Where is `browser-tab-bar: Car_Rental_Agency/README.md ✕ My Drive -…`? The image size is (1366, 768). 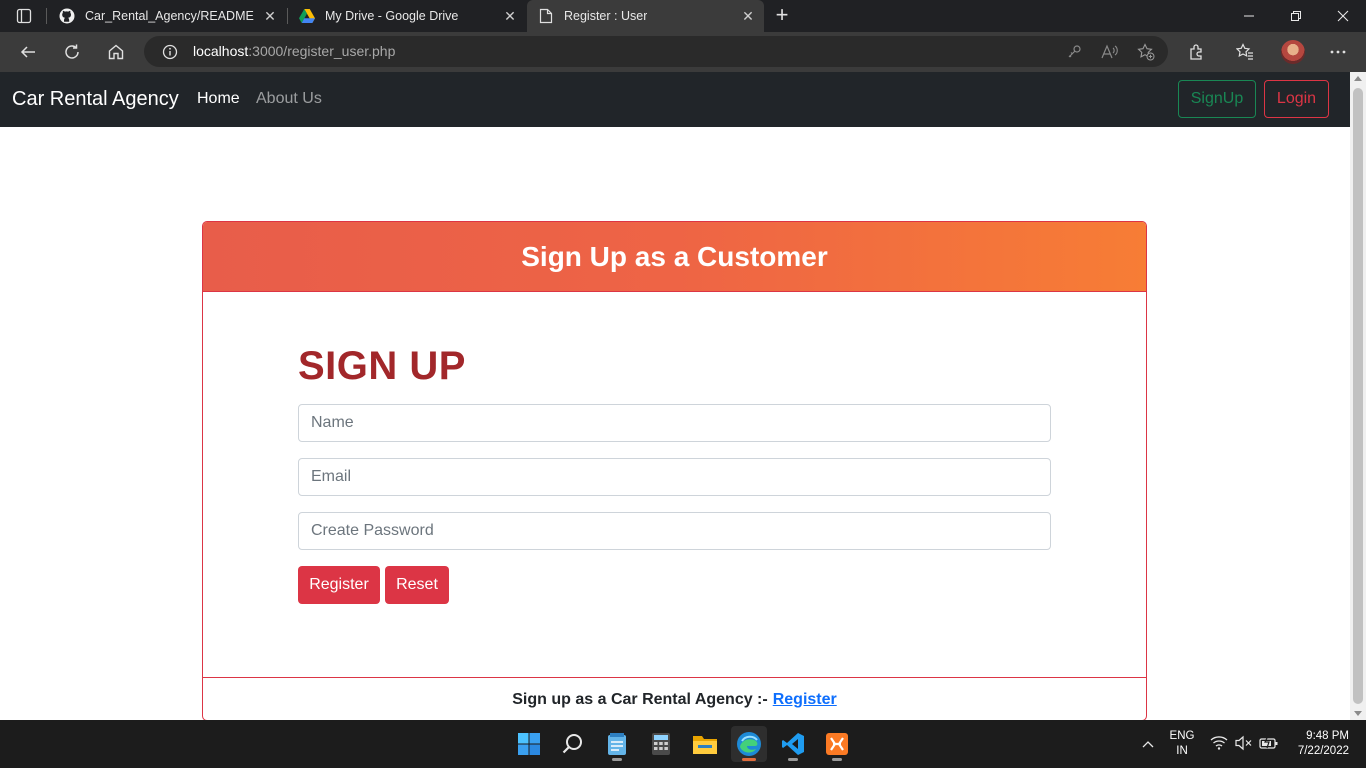 browser-tab-bar: Car_Rental_Agency/README.md ✕ My Drive -… is located at coordinates (683, 16).